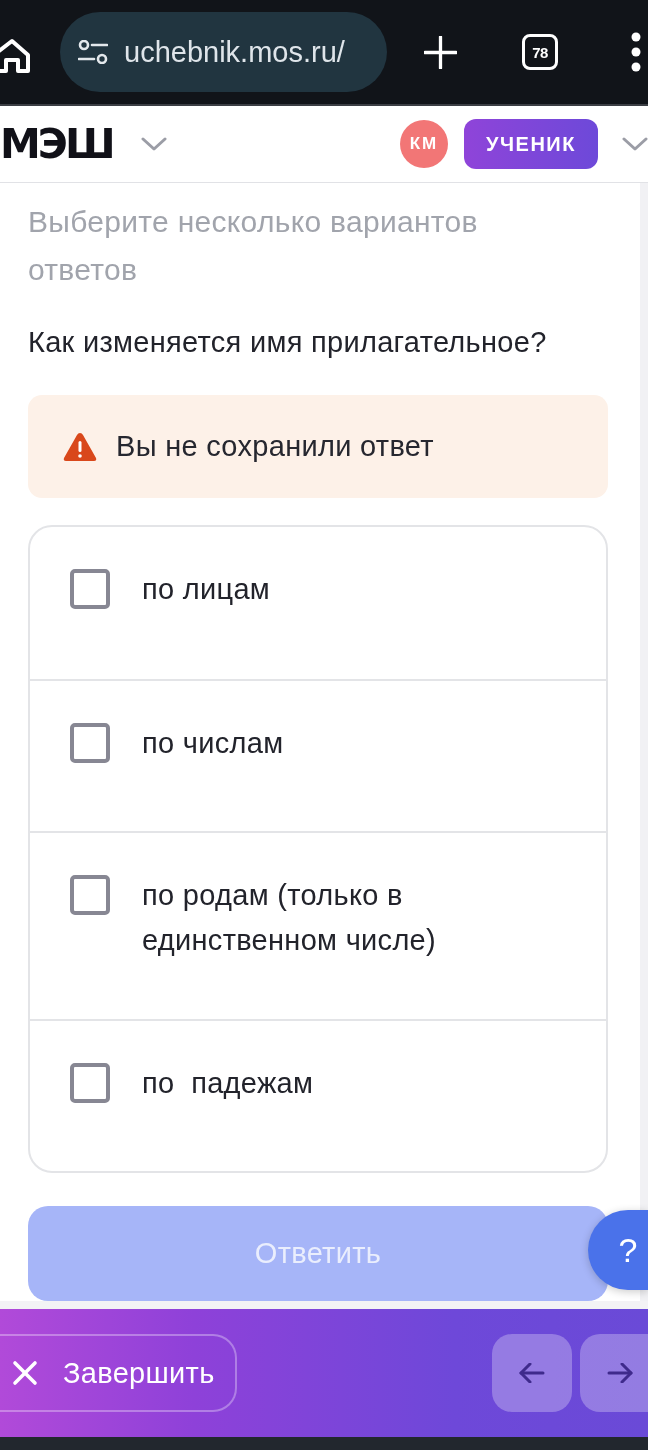  Describe the element at coordinates (318, 755) in the screenshot. I see `answer-option: по числам` at that location.